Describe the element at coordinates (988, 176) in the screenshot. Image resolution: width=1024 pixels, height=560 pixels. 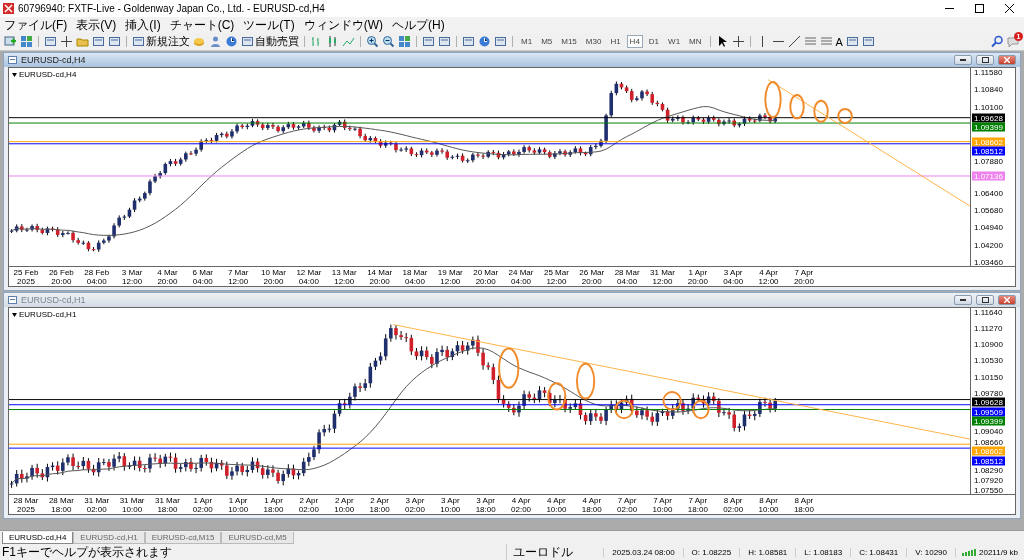
I see `price-tag: 1.07136` at that location.